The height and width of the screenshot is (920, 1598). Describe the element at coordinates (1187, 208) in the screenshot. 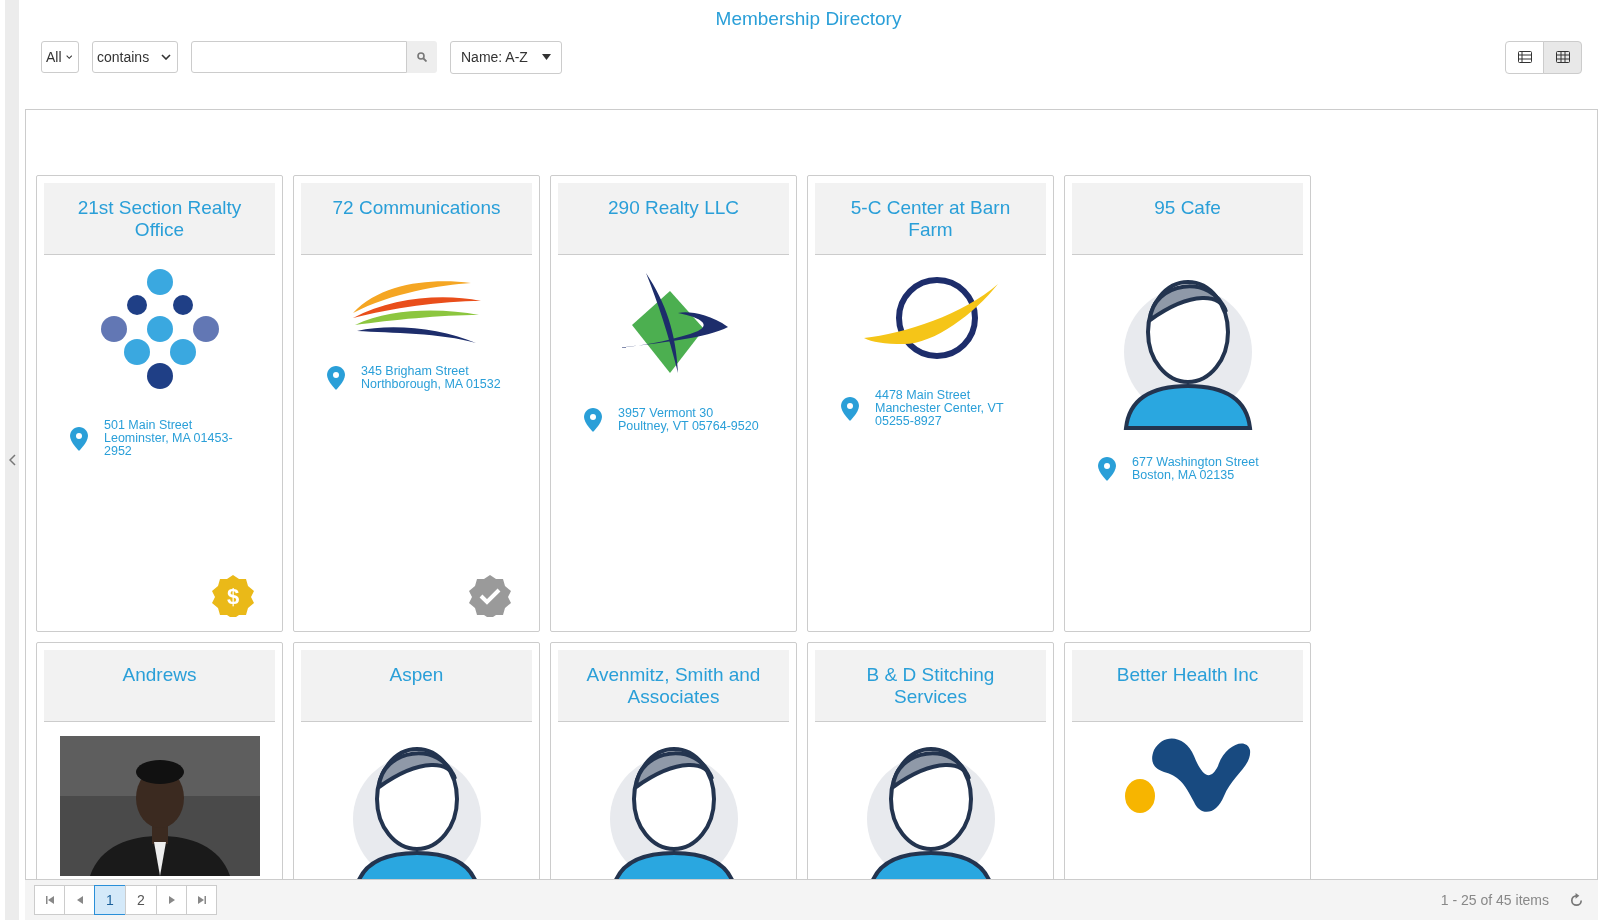

I see `member-name: 95 Cafe` at that location.